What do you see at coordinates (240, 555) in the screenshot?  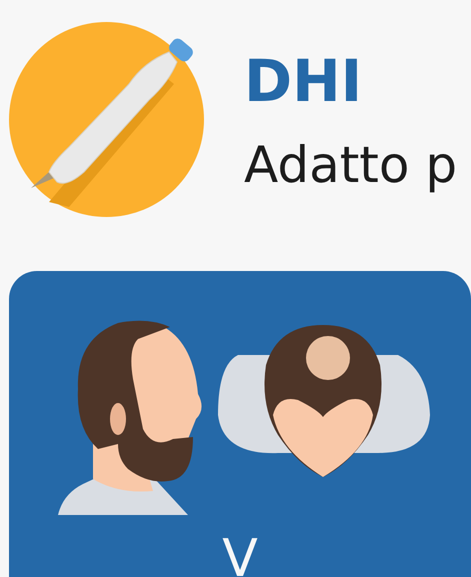 I see `card-title: V` at bounding box center [240, 555].